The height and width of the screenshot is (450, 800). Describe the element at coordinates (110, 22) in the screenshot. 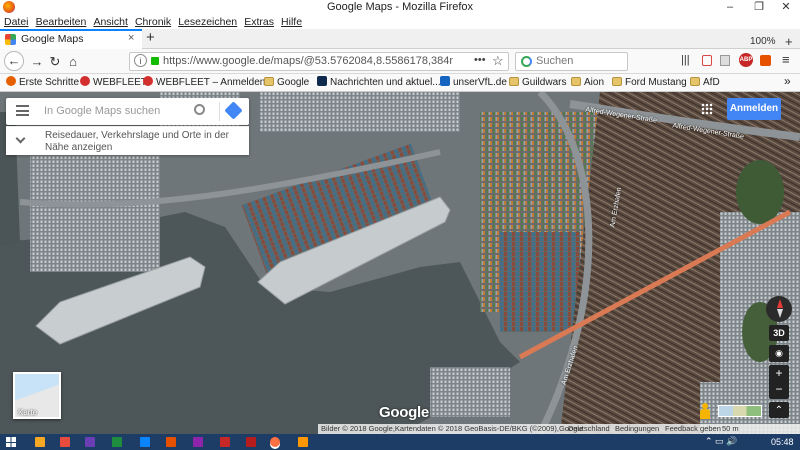

I see `menu-ansicht: Ansicht` at that location.